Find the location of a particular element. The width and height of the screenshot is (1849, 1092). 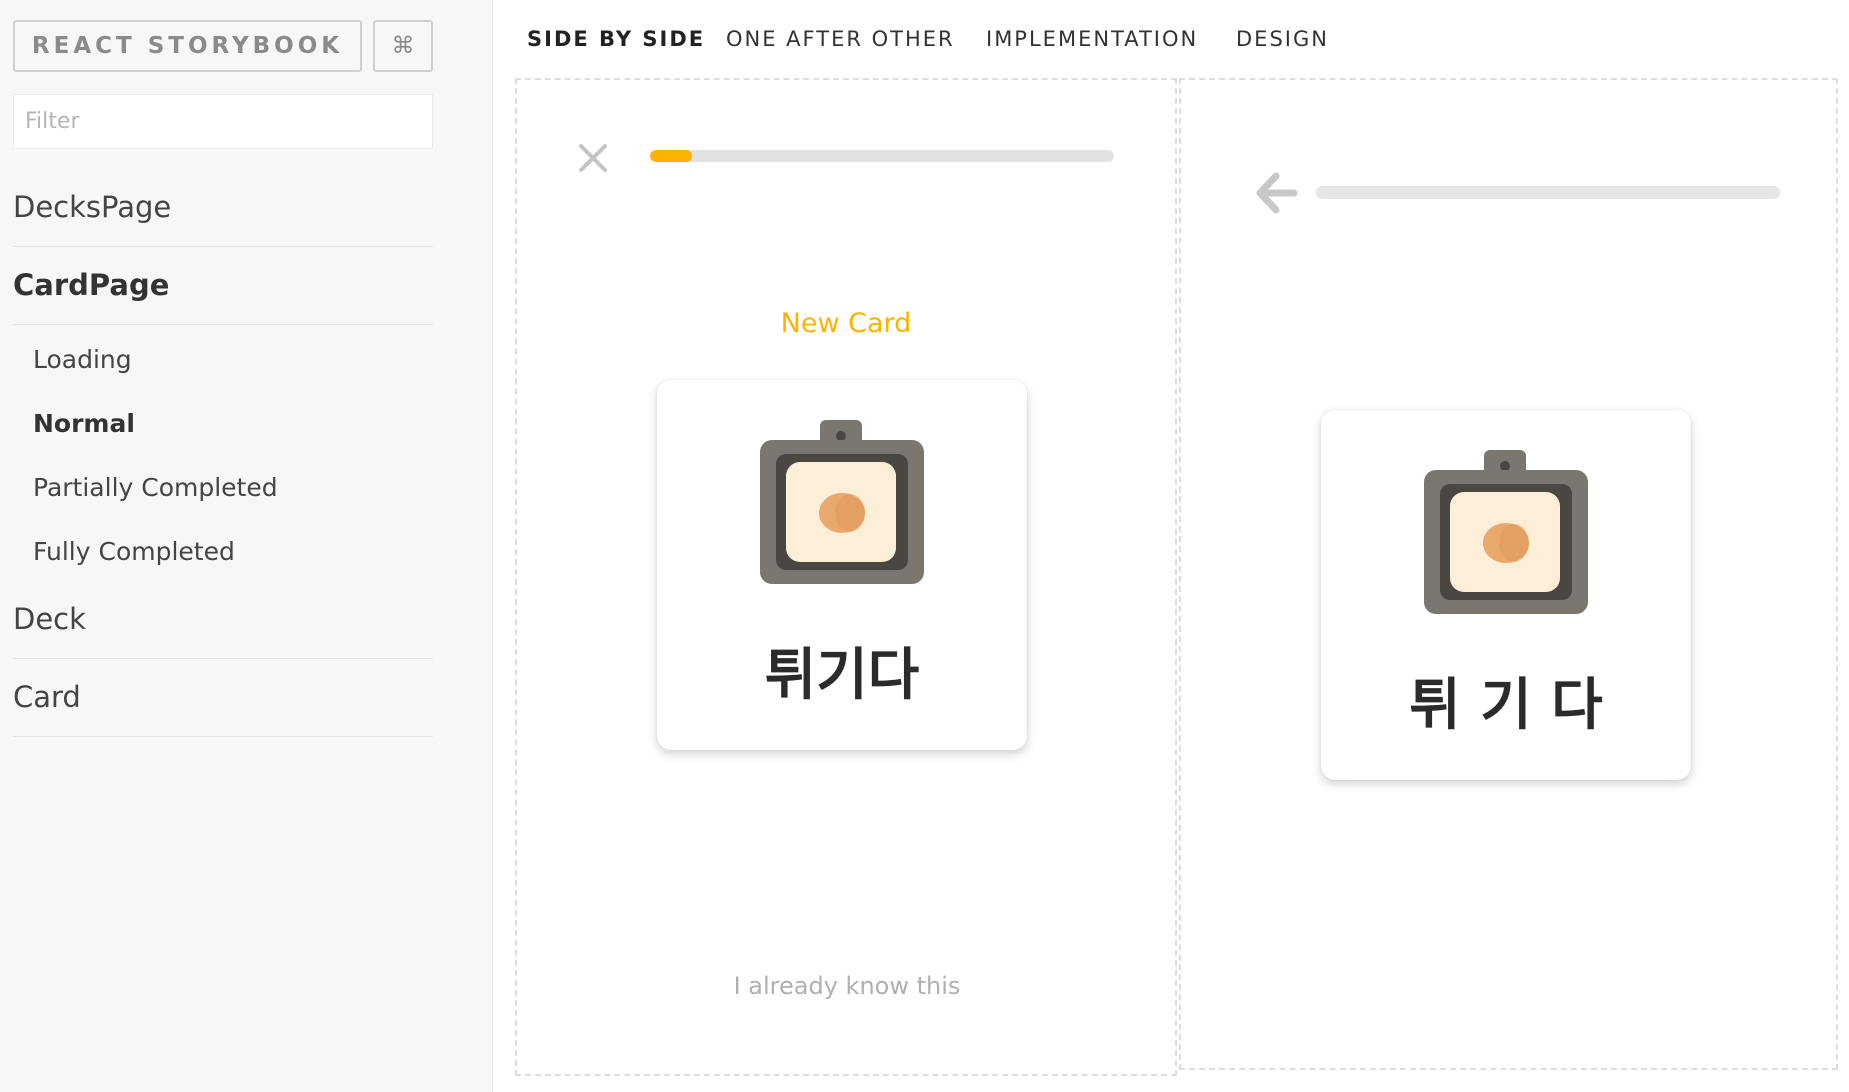

sidebar-story-partially-completed: Partially Completed is located at coordinates (155, 487).